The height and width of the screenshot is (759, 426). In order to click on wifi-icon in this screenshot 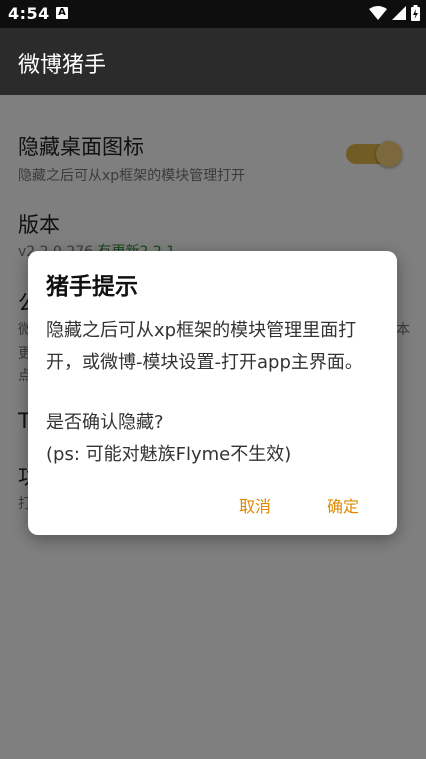, I will do `click(378, 13)`.